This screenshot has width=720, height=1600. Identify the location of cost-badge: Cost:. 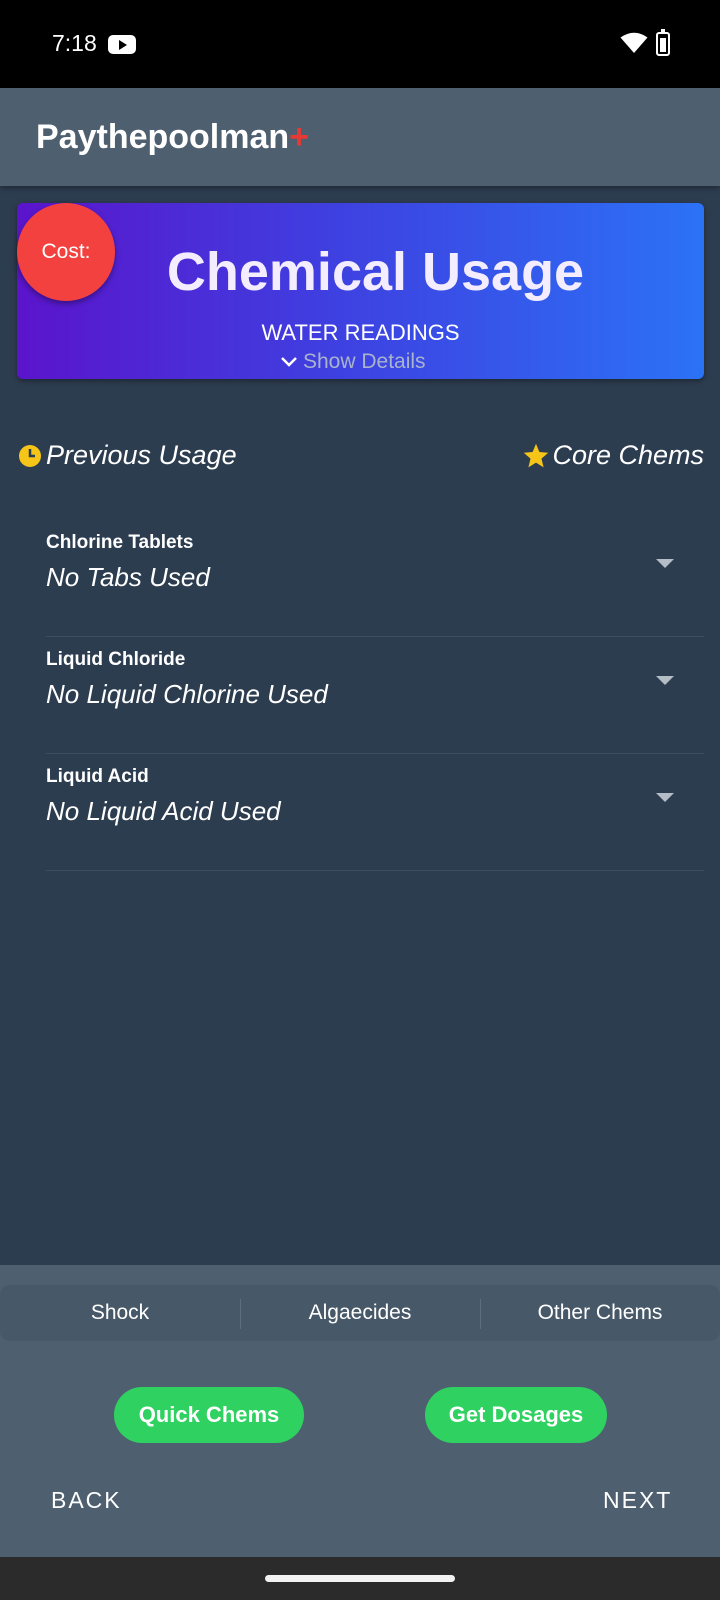
(66, 252).